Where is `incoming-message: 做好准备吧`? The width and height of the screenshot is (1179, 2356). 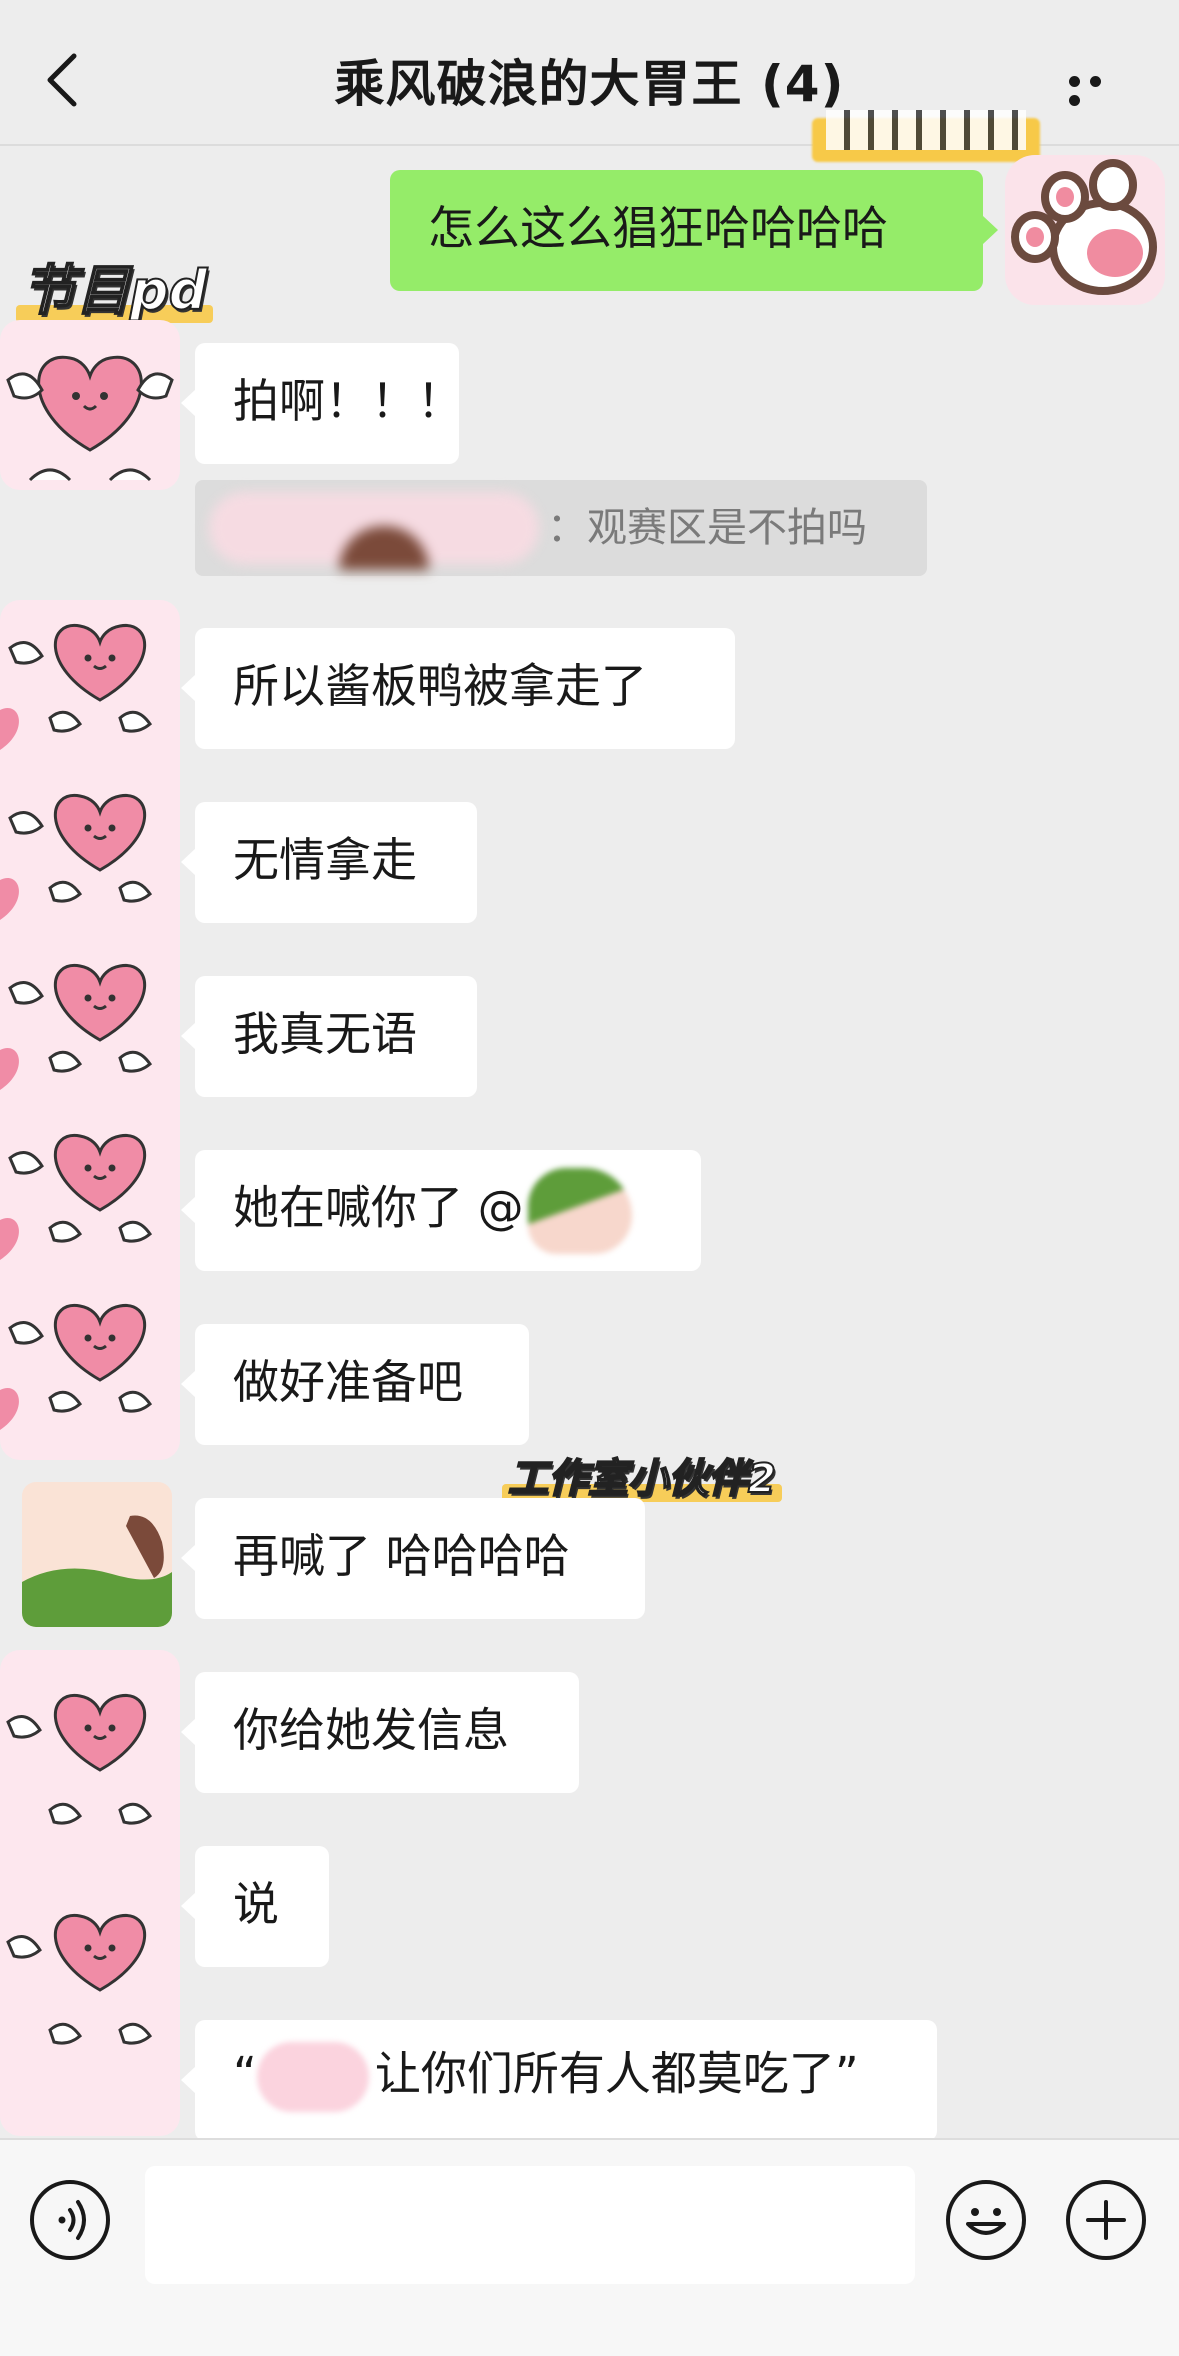
incoming-message: 做好准备吧 is located at coordinates (355, 1384).